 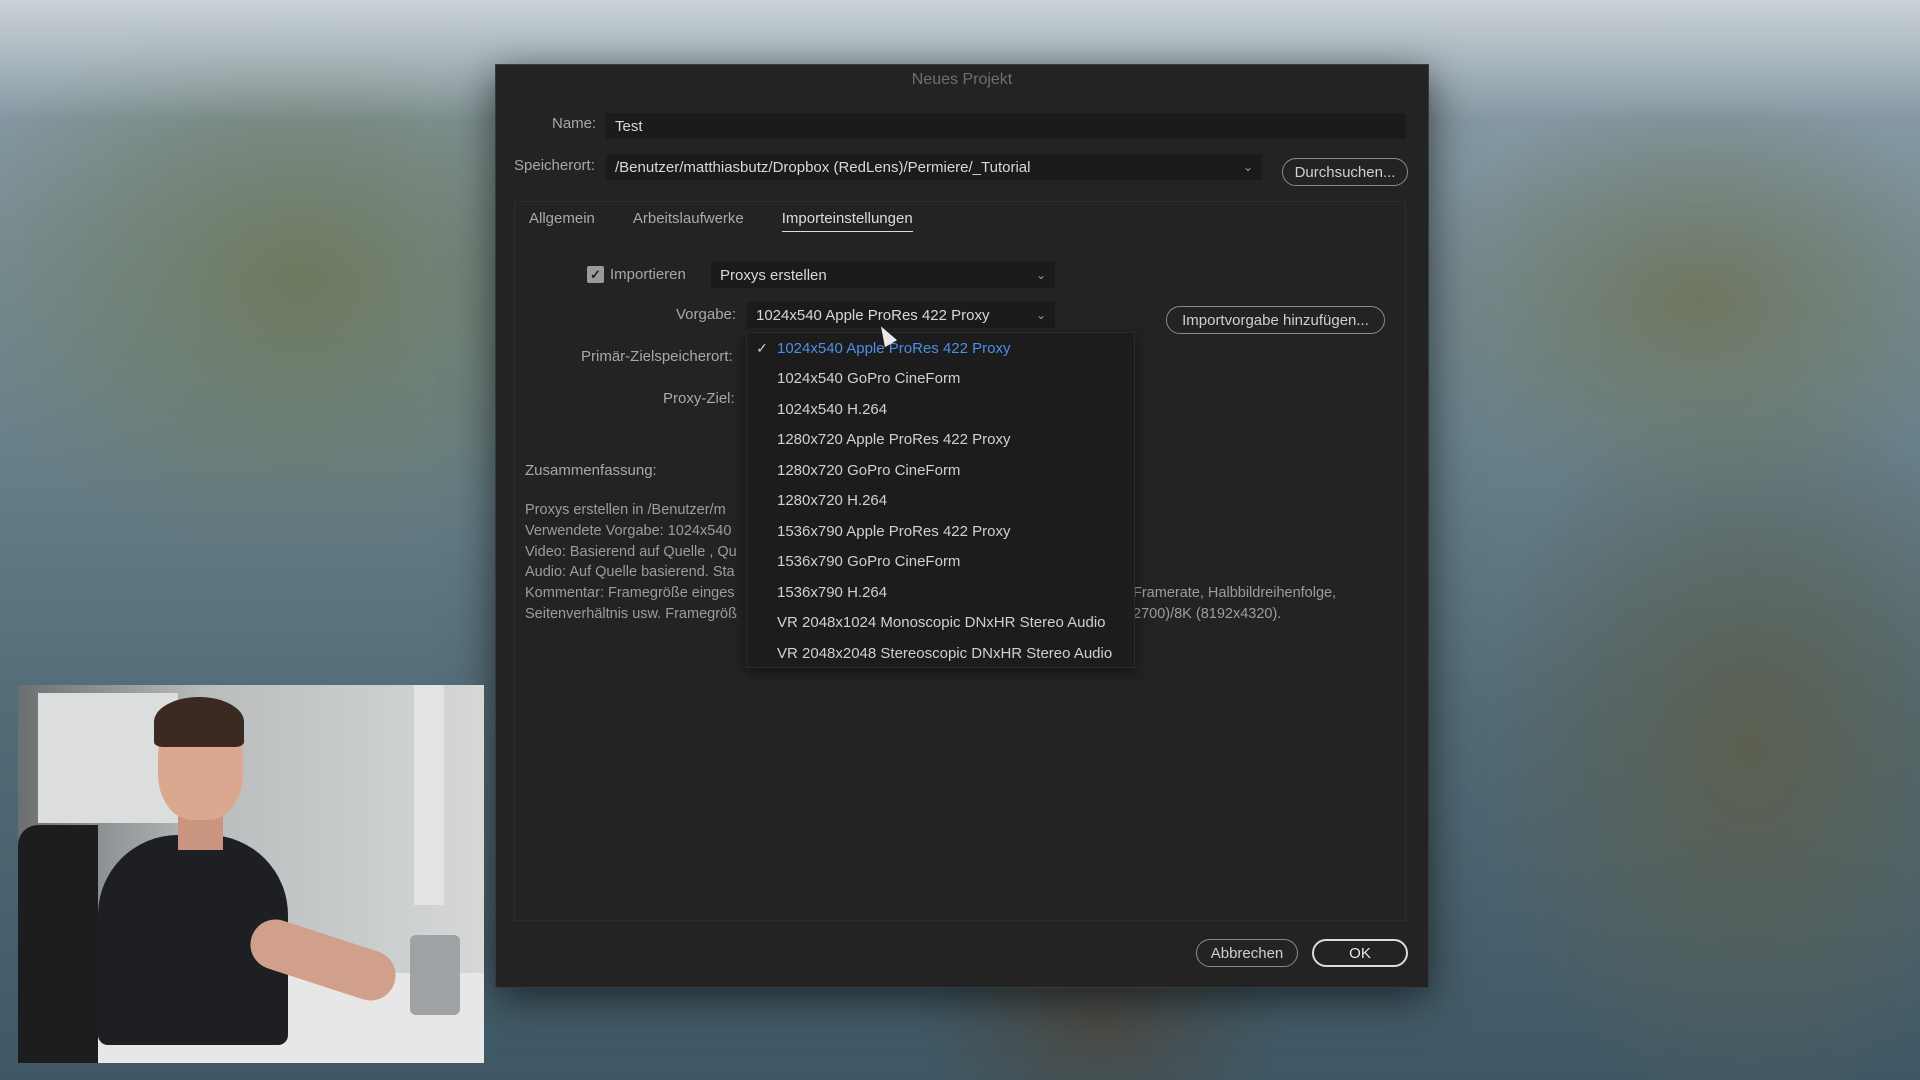 I want to click on dropdown-option: ✓ 1024x540 Apple ProRes 422 Proxy, so click(x=940, y=348).